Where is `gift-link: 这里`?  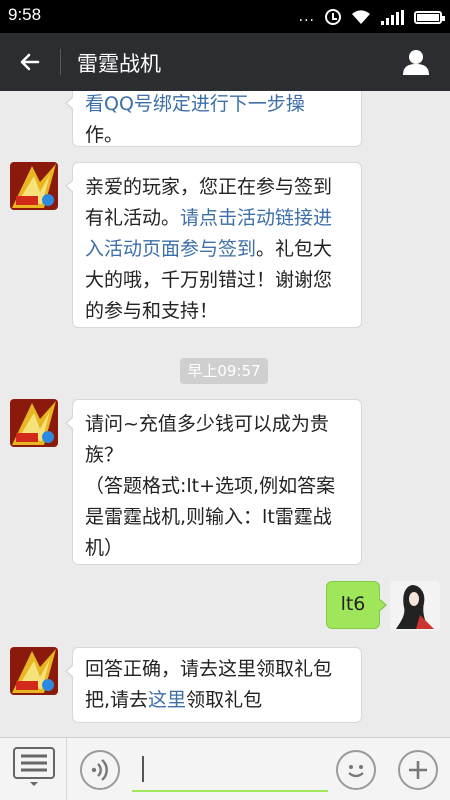
gift-link: 这里 is located at coordinates (167, 700).